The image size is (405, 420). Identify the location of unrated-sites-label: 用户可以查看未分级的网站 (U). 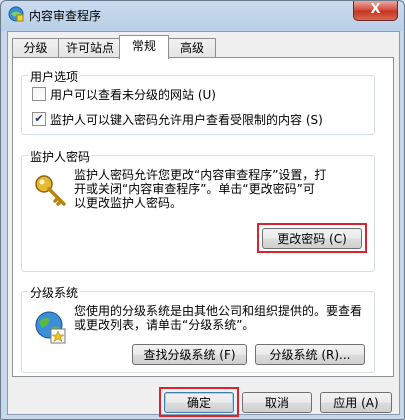
(133, 95).